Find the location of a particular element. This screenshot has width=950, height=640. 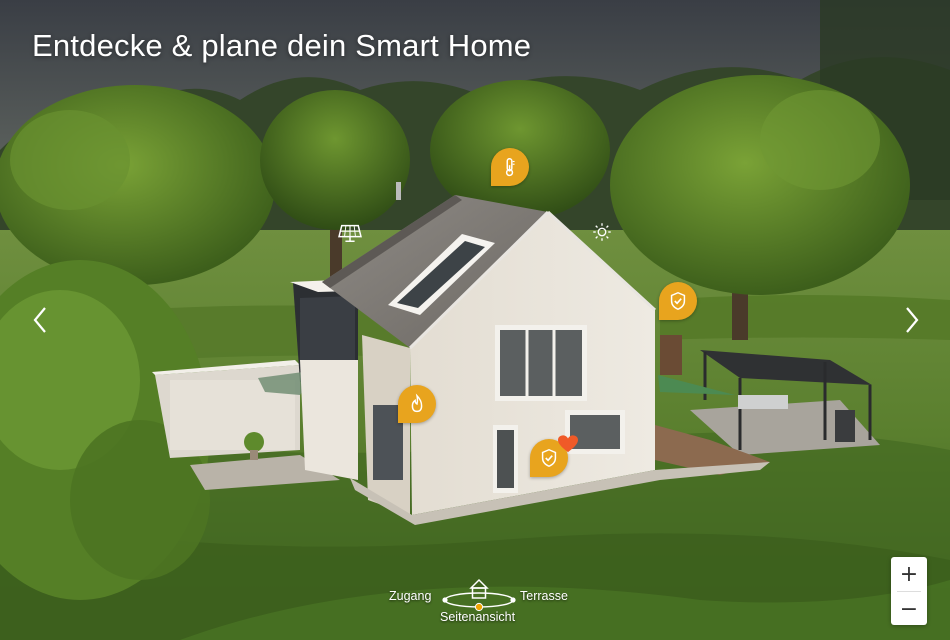

thermometer-hotspot is located at coordinates (510, 167).